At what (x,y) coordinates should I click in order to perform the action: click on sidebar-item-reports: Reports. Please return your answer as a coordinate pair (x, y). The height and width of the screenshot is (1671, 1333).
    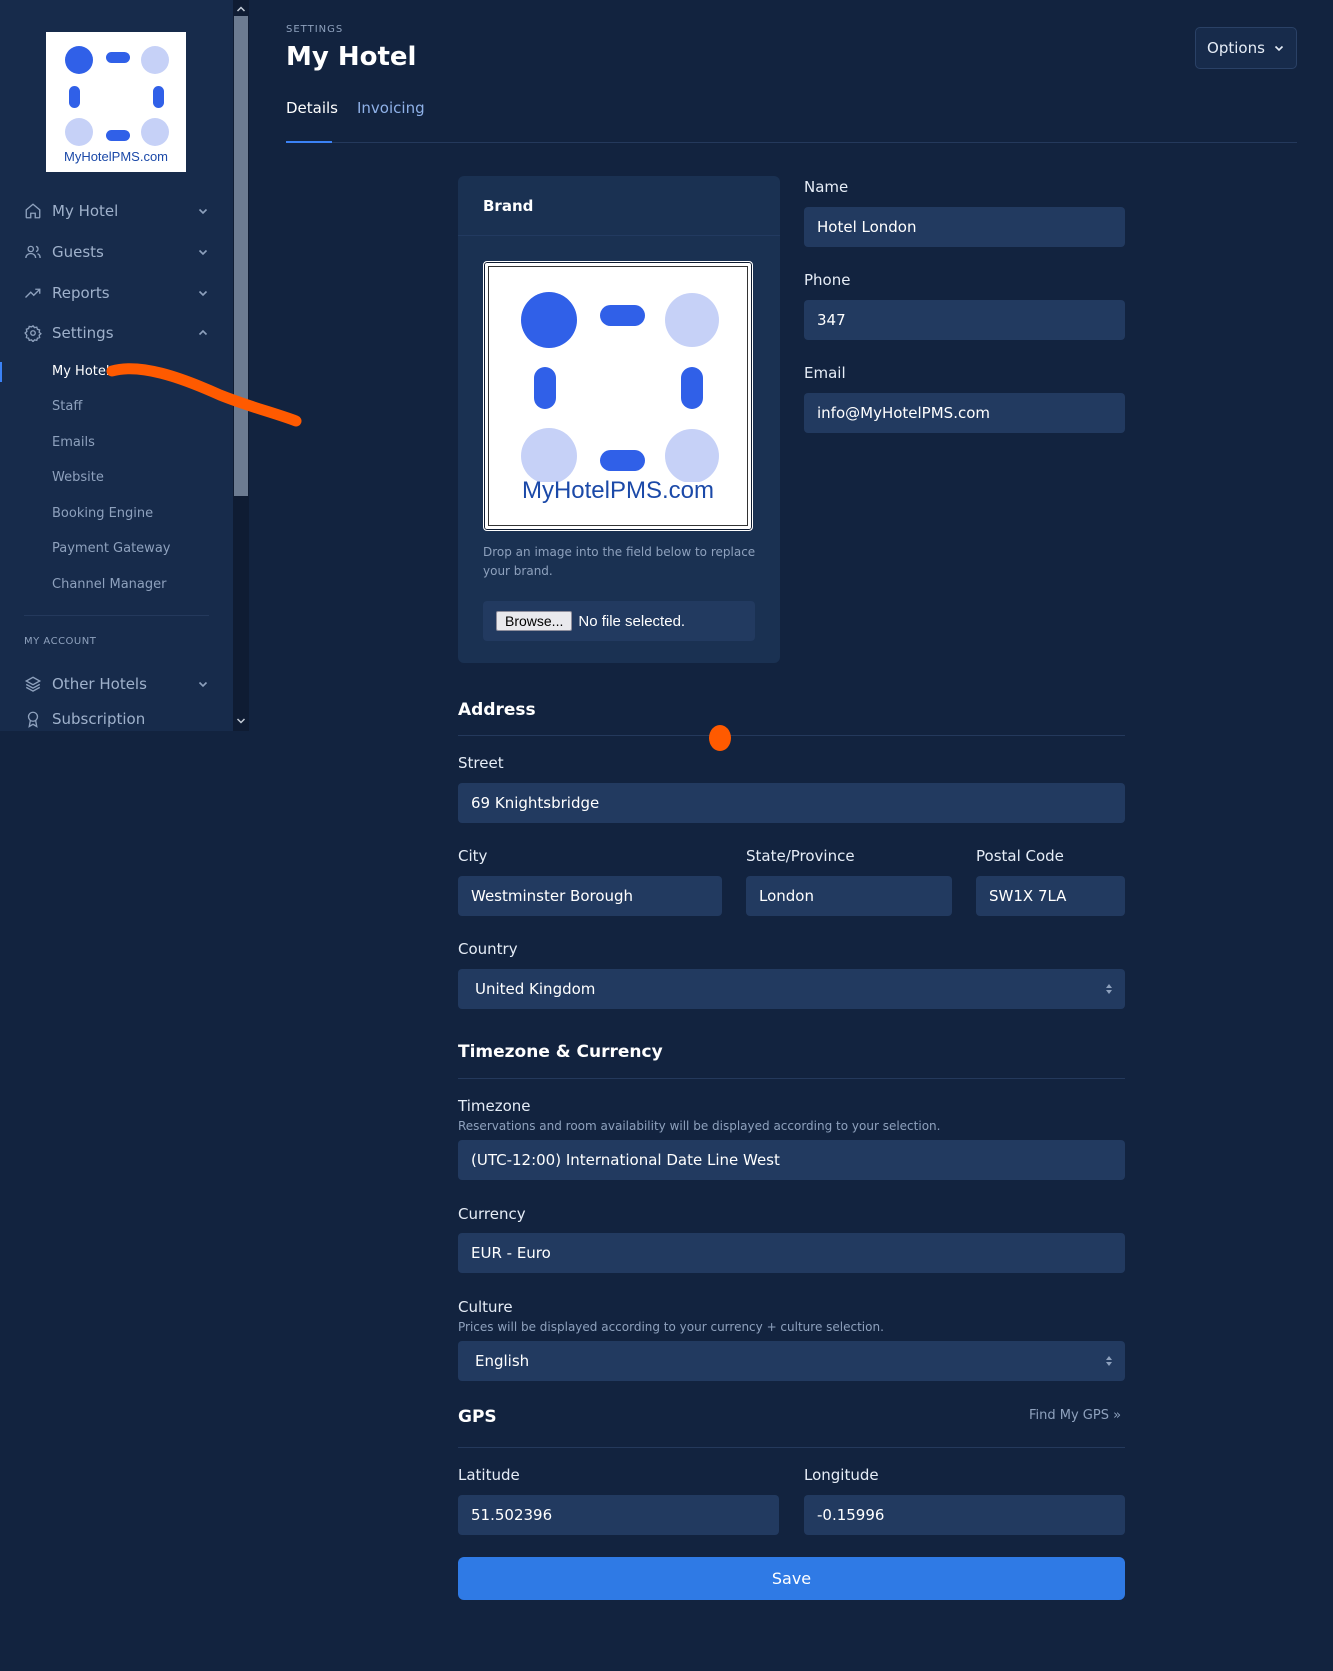
    Looking at the image, I should click on (116, 293).